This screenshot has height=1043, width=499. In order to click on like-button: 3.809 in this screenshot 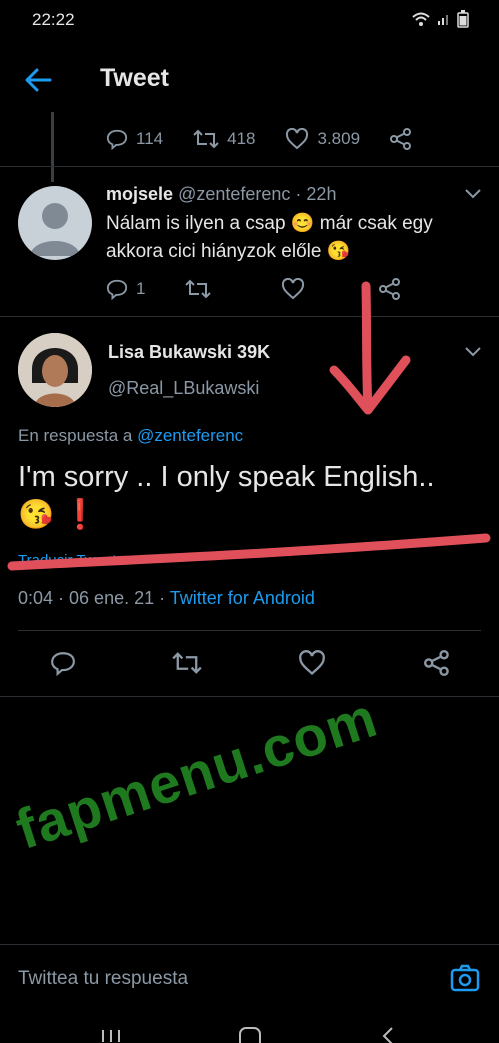, I will do `click(322, 139)`.